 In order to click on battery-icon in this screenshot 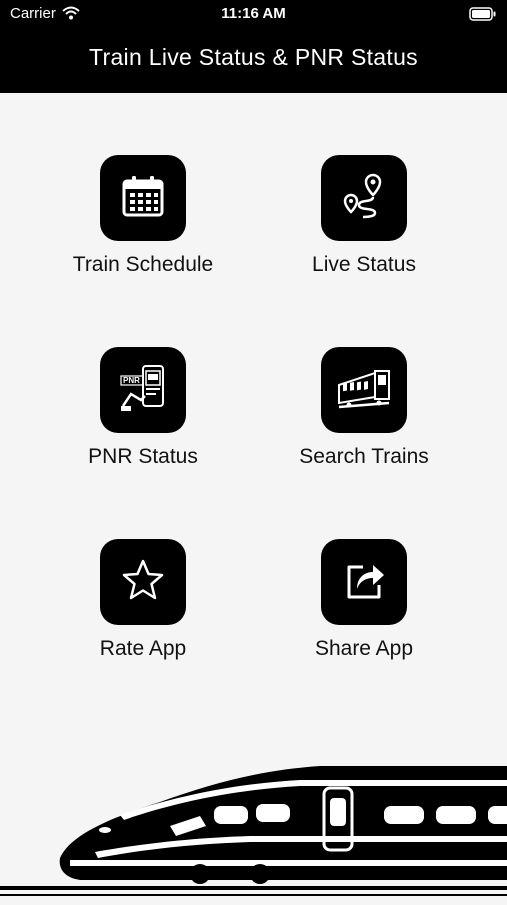, I will do `click(483, 16)`.